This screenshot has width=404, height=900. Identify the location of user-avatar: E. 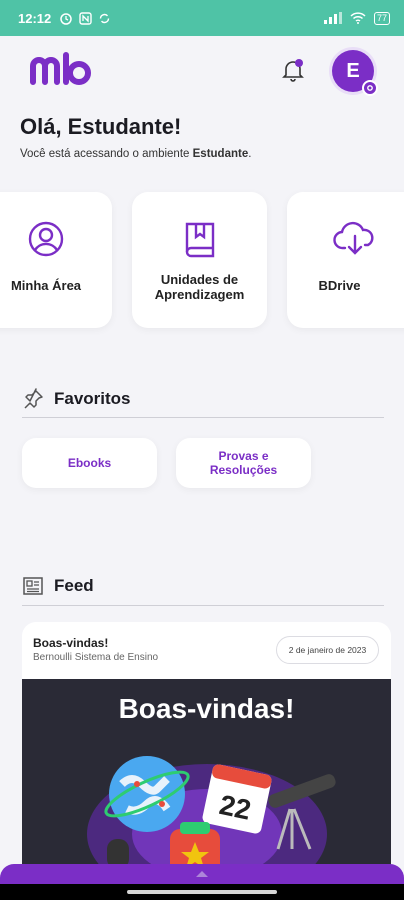
(355, 73).